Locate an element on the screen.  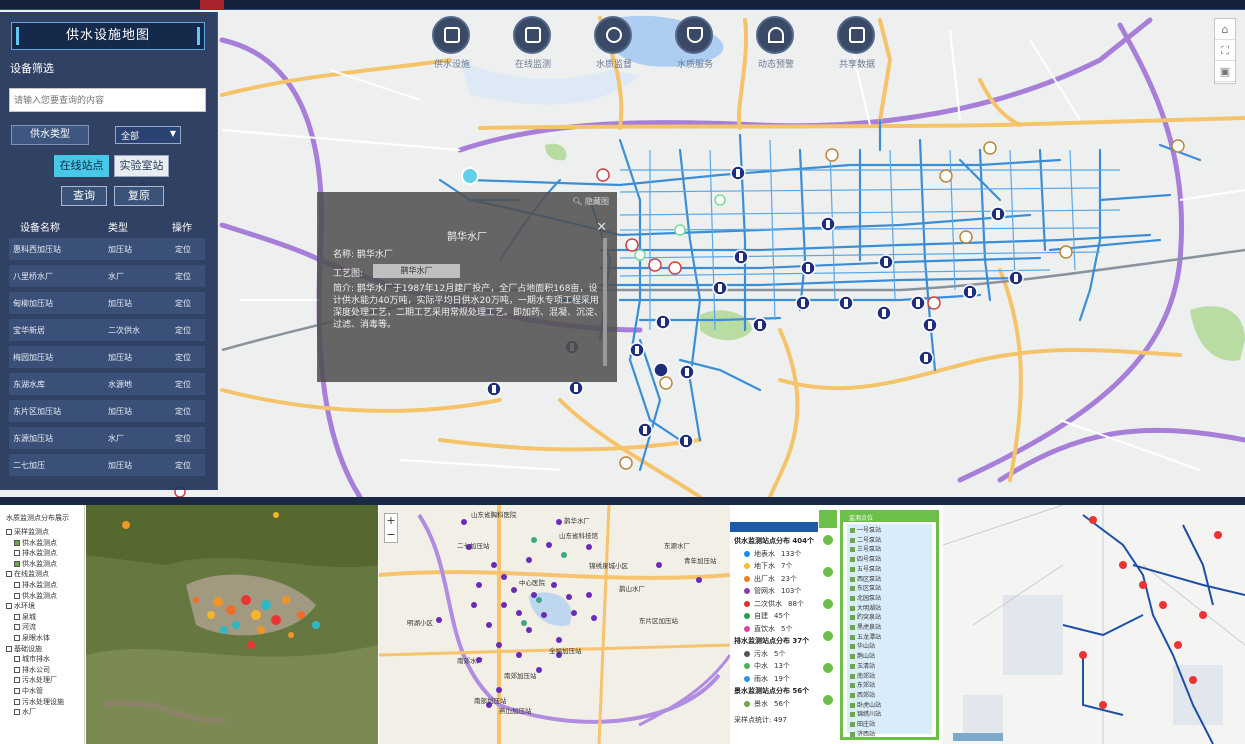
list-item: 趵突泉站 is located at coordinates (891, 618).